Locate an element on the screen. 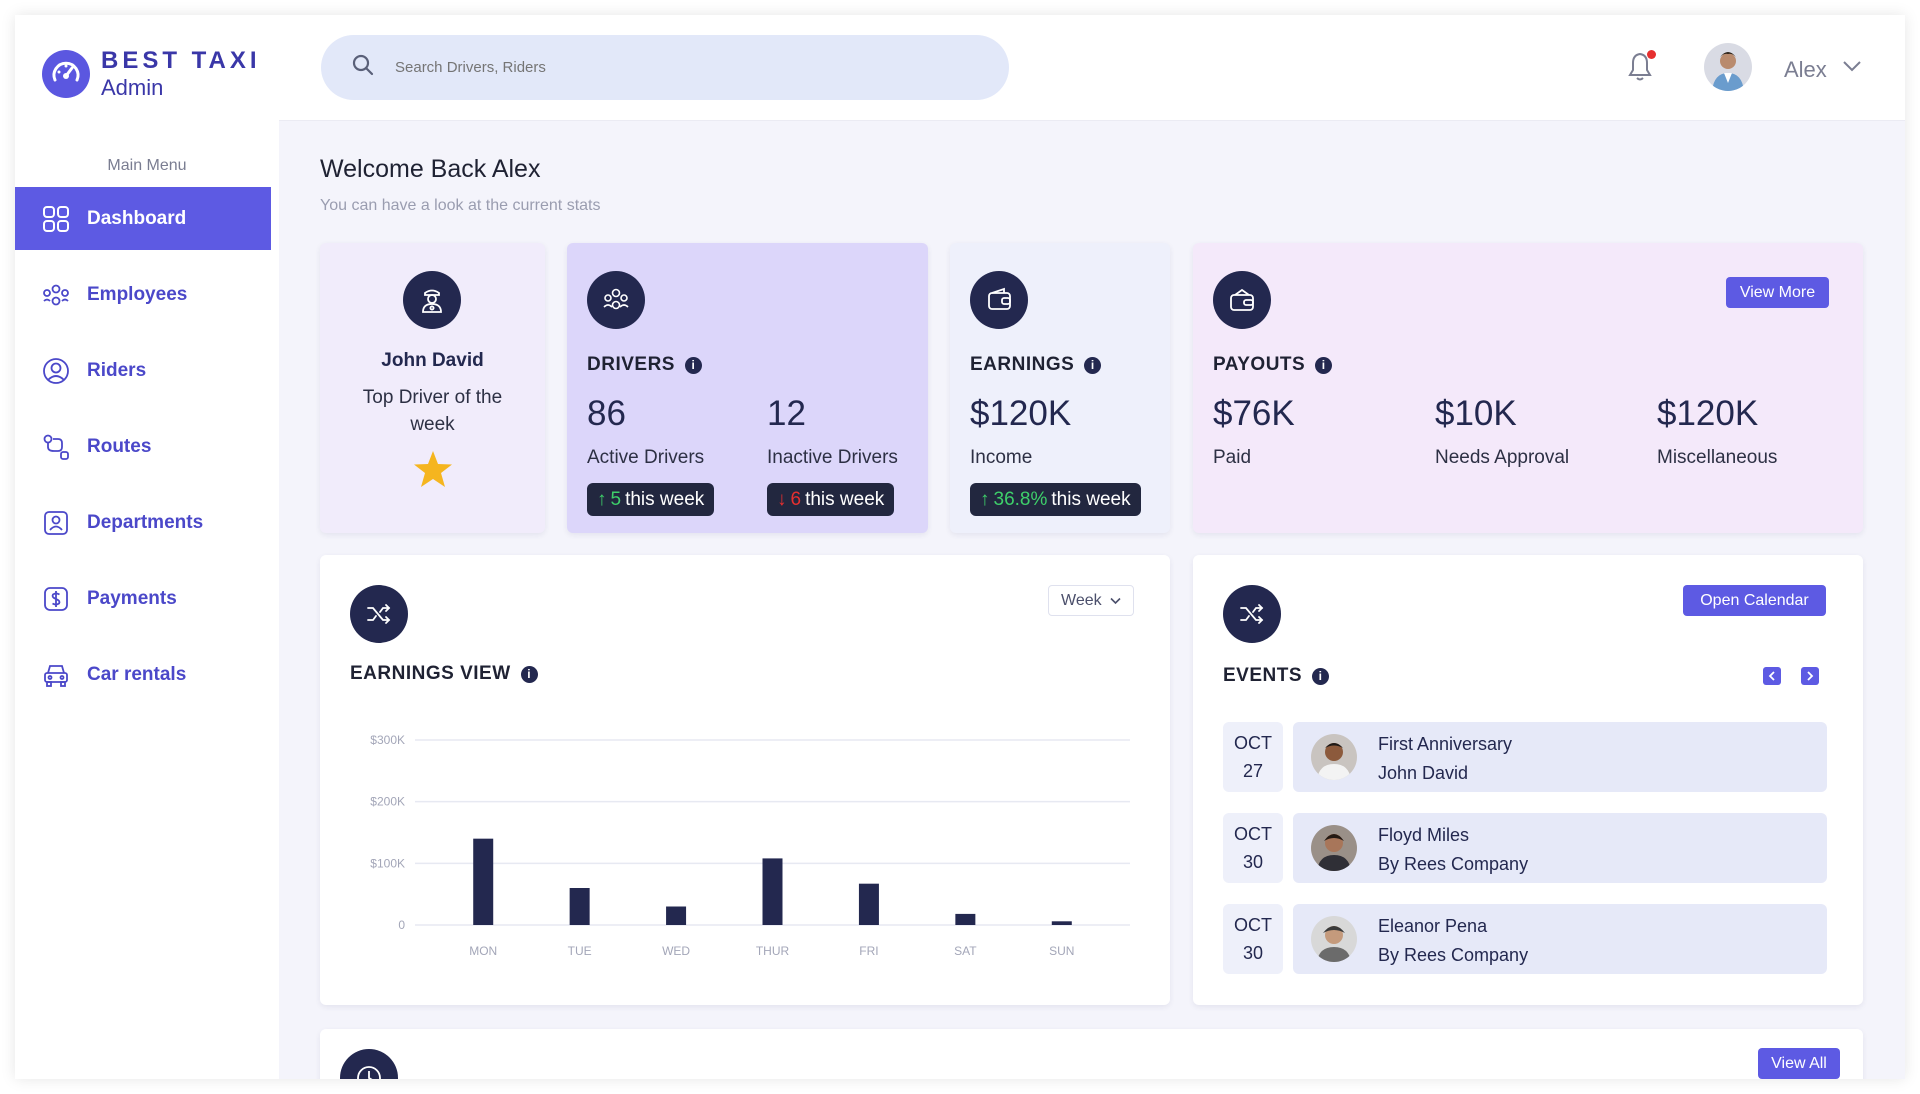  chevron-right-icon is located at coordinates (1810, 676).